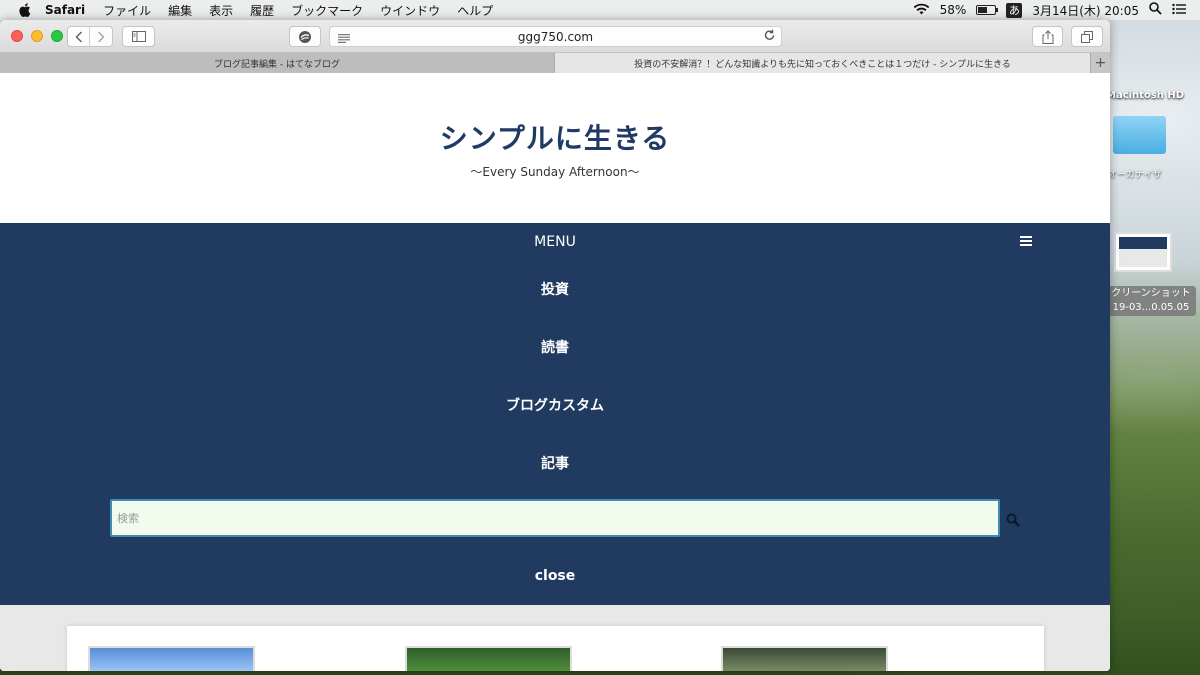  Describe the element at coordinates (327, 10) in the screenshot. I see `menu-bookmarks: ブックマーク` at that location.